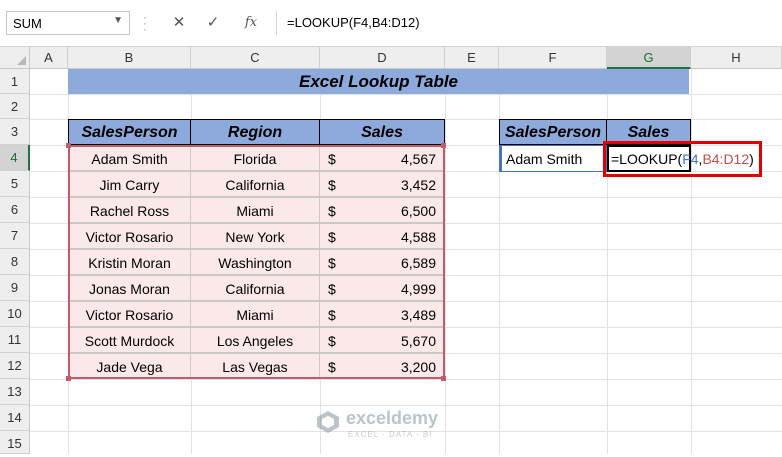  Describe the element at coordinates (213, 23) in the screenshot. I see `enter-icon: ✓` at that location.